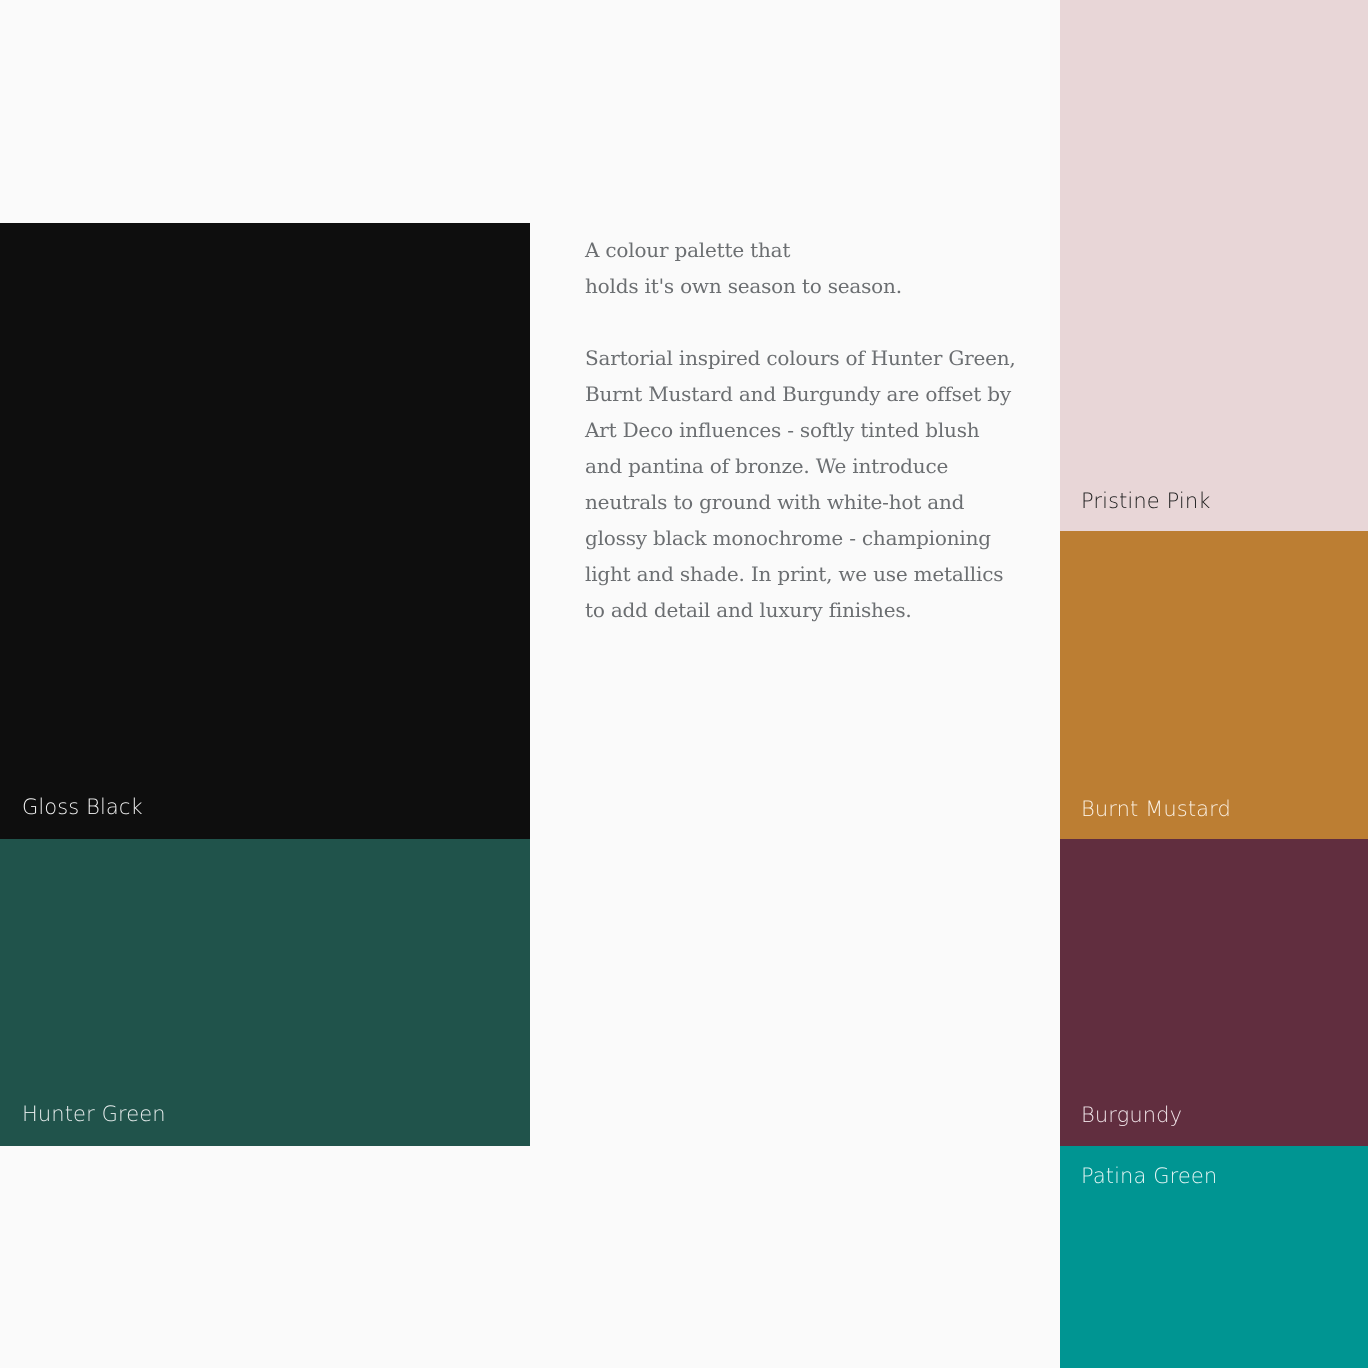 Image resolution: width=1368 pixels, height=1368 pixels. Describe the element at coordinates (1214, 1257) in the screenshot. I see `swatch-patina-green` at that location.